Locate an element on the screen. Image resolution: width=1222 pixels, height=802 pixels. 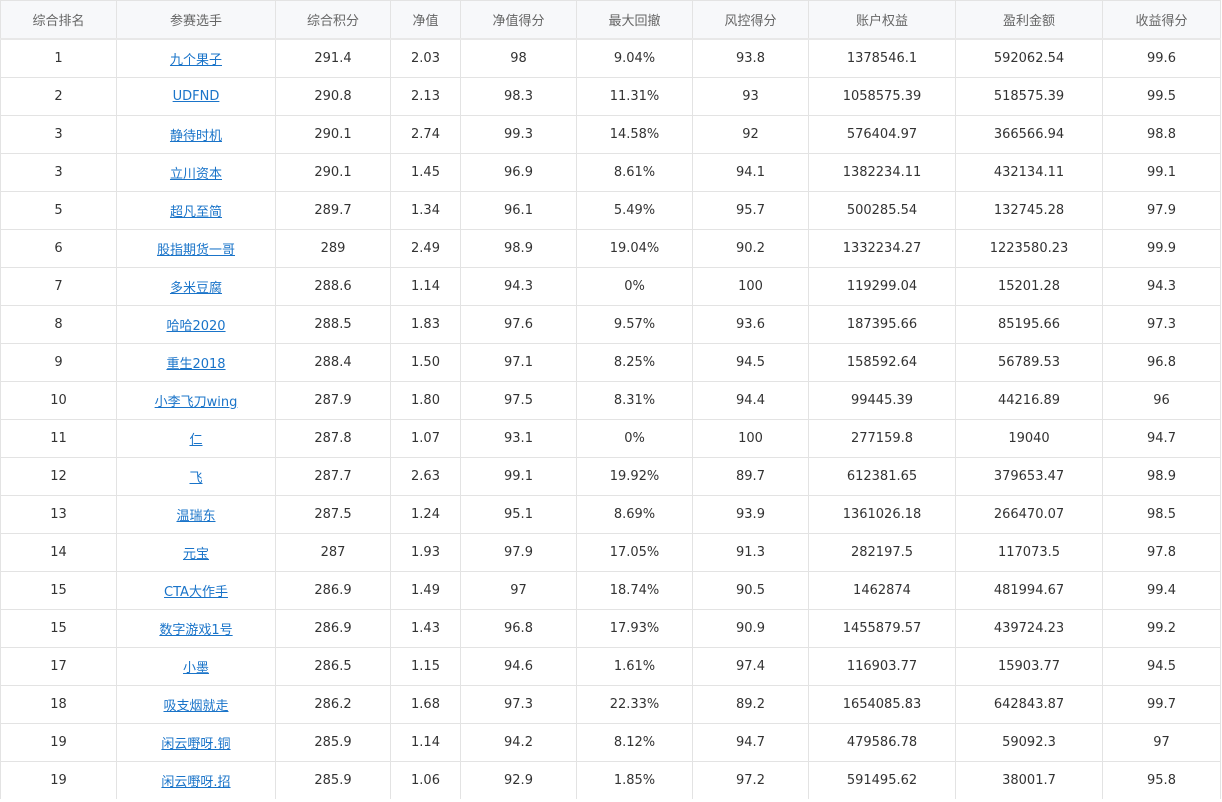
player-link: 温瑞东 is located at coordinates (195, 516).